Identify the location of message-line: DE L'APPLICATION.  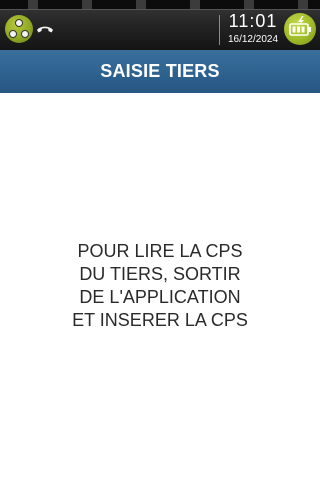
(160, 297).